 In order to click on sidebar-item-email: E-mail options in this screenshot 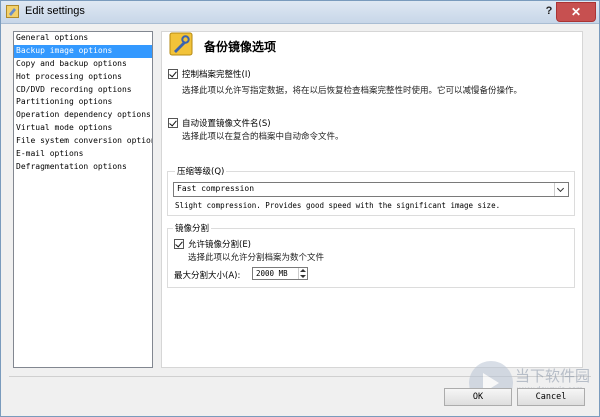, I will do `click(83, 154)`.